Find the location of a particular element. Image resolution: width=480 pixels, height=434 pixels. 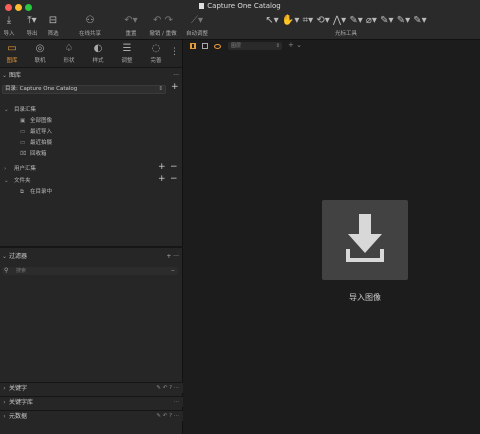

window-title: Capture One Catalog is located at coordinates (240, 6).